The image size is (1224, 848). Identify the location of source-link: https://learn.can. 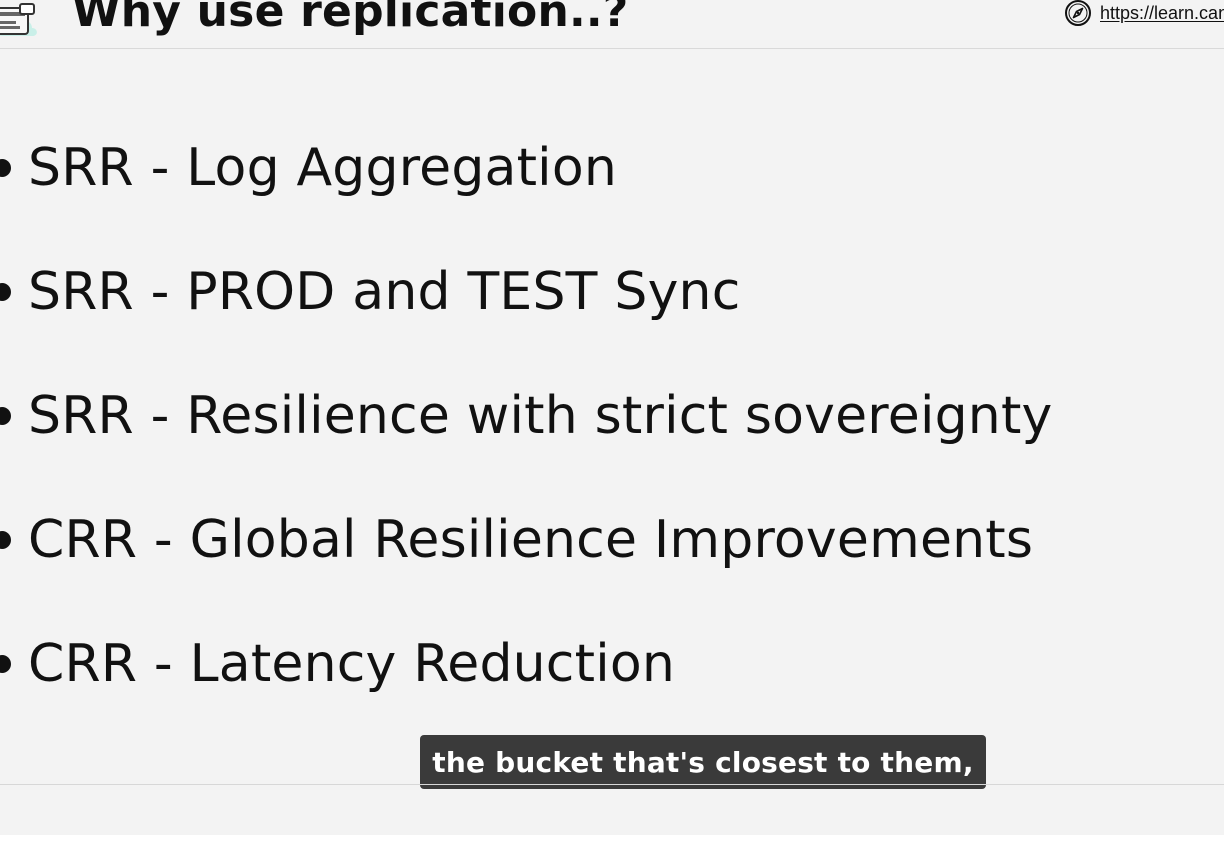
(1144, 13).